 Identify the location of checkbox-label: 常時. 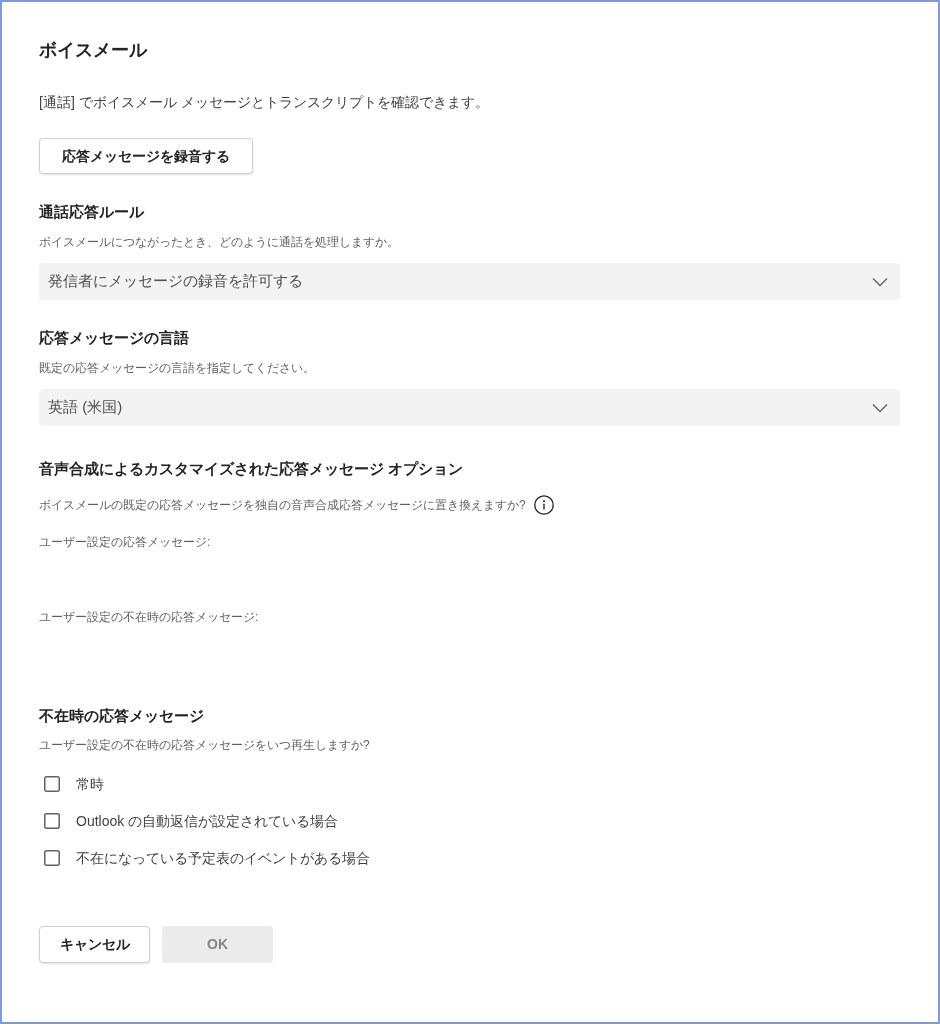
(90, 784).